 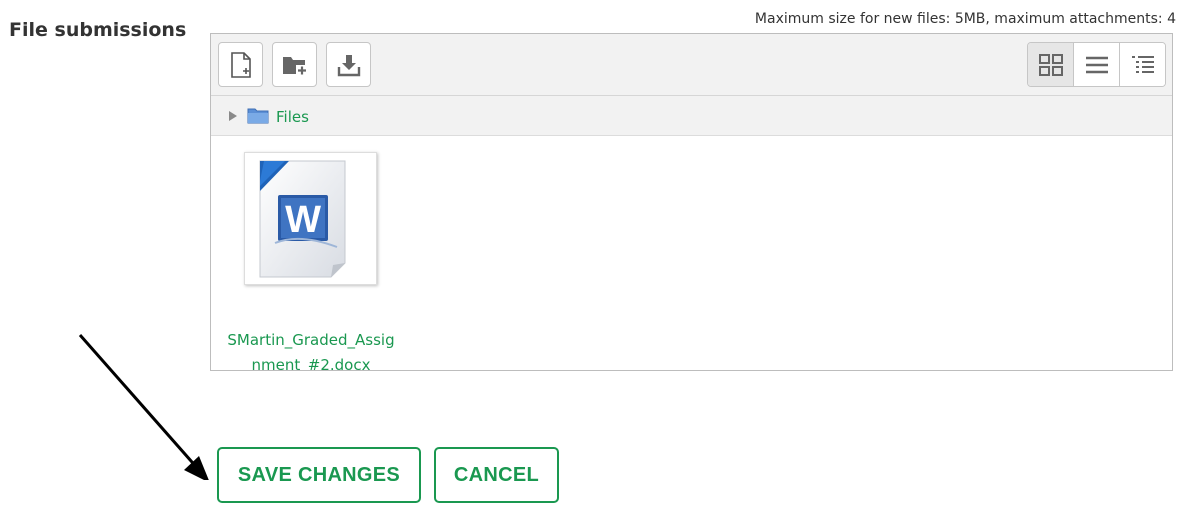 What do you see at coordinates (691, 65) in the screenshot?
I see `file-manager-toolbar` at bounding box center [691, 65].